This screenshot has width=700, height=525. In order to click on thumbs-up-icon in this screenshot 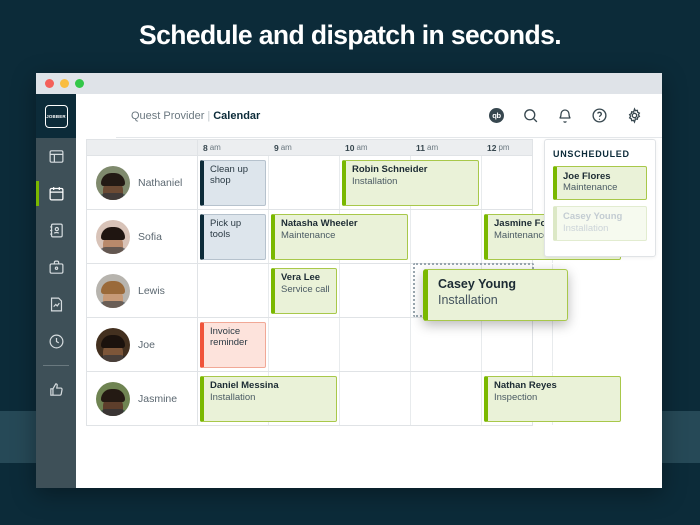, I will do `click(56, 389)`.